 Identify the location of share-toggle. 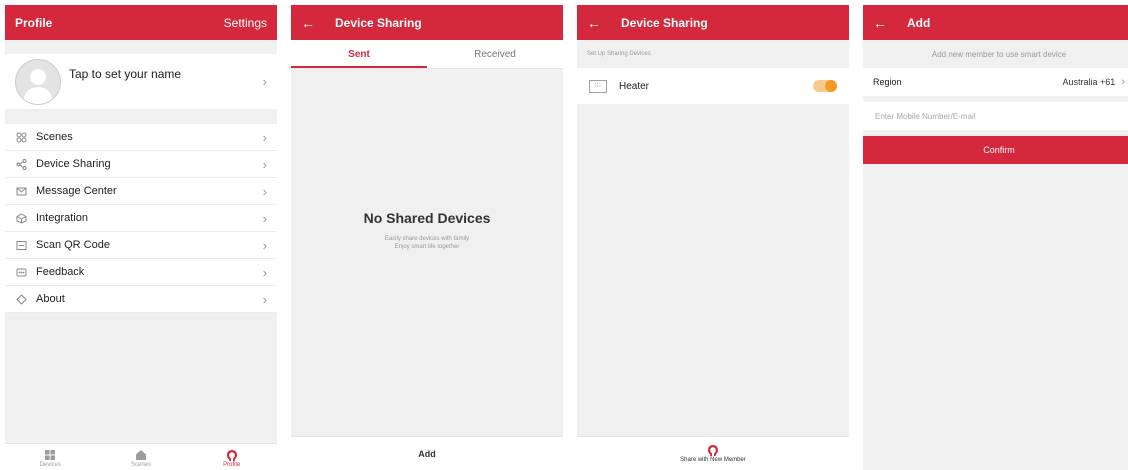
(825, 86).